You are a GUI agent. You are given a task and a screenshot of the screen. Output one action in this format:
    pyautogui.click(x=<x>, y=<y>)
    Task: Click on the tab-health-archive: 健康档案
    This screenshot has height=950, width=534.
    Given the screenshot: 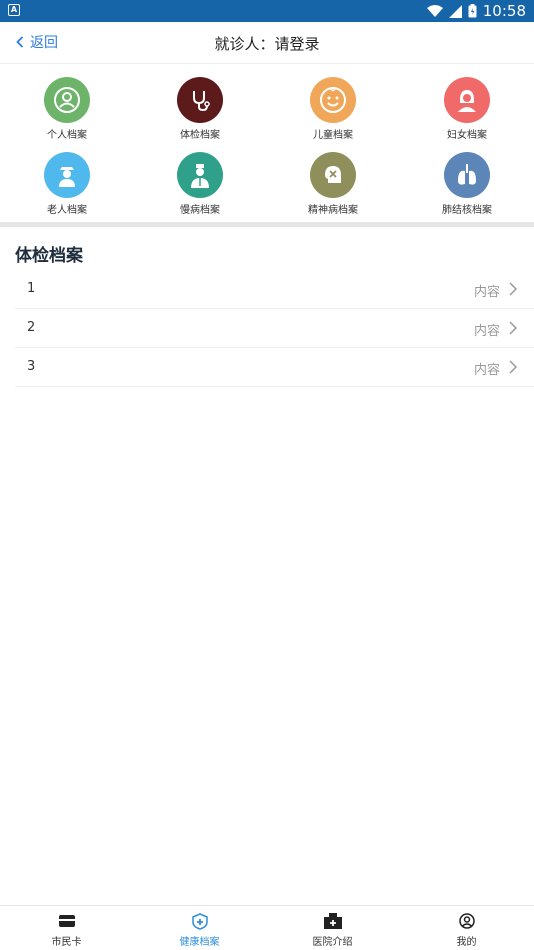 What is the action you would take?
    pyautogui.click(x=199, y=930)
    